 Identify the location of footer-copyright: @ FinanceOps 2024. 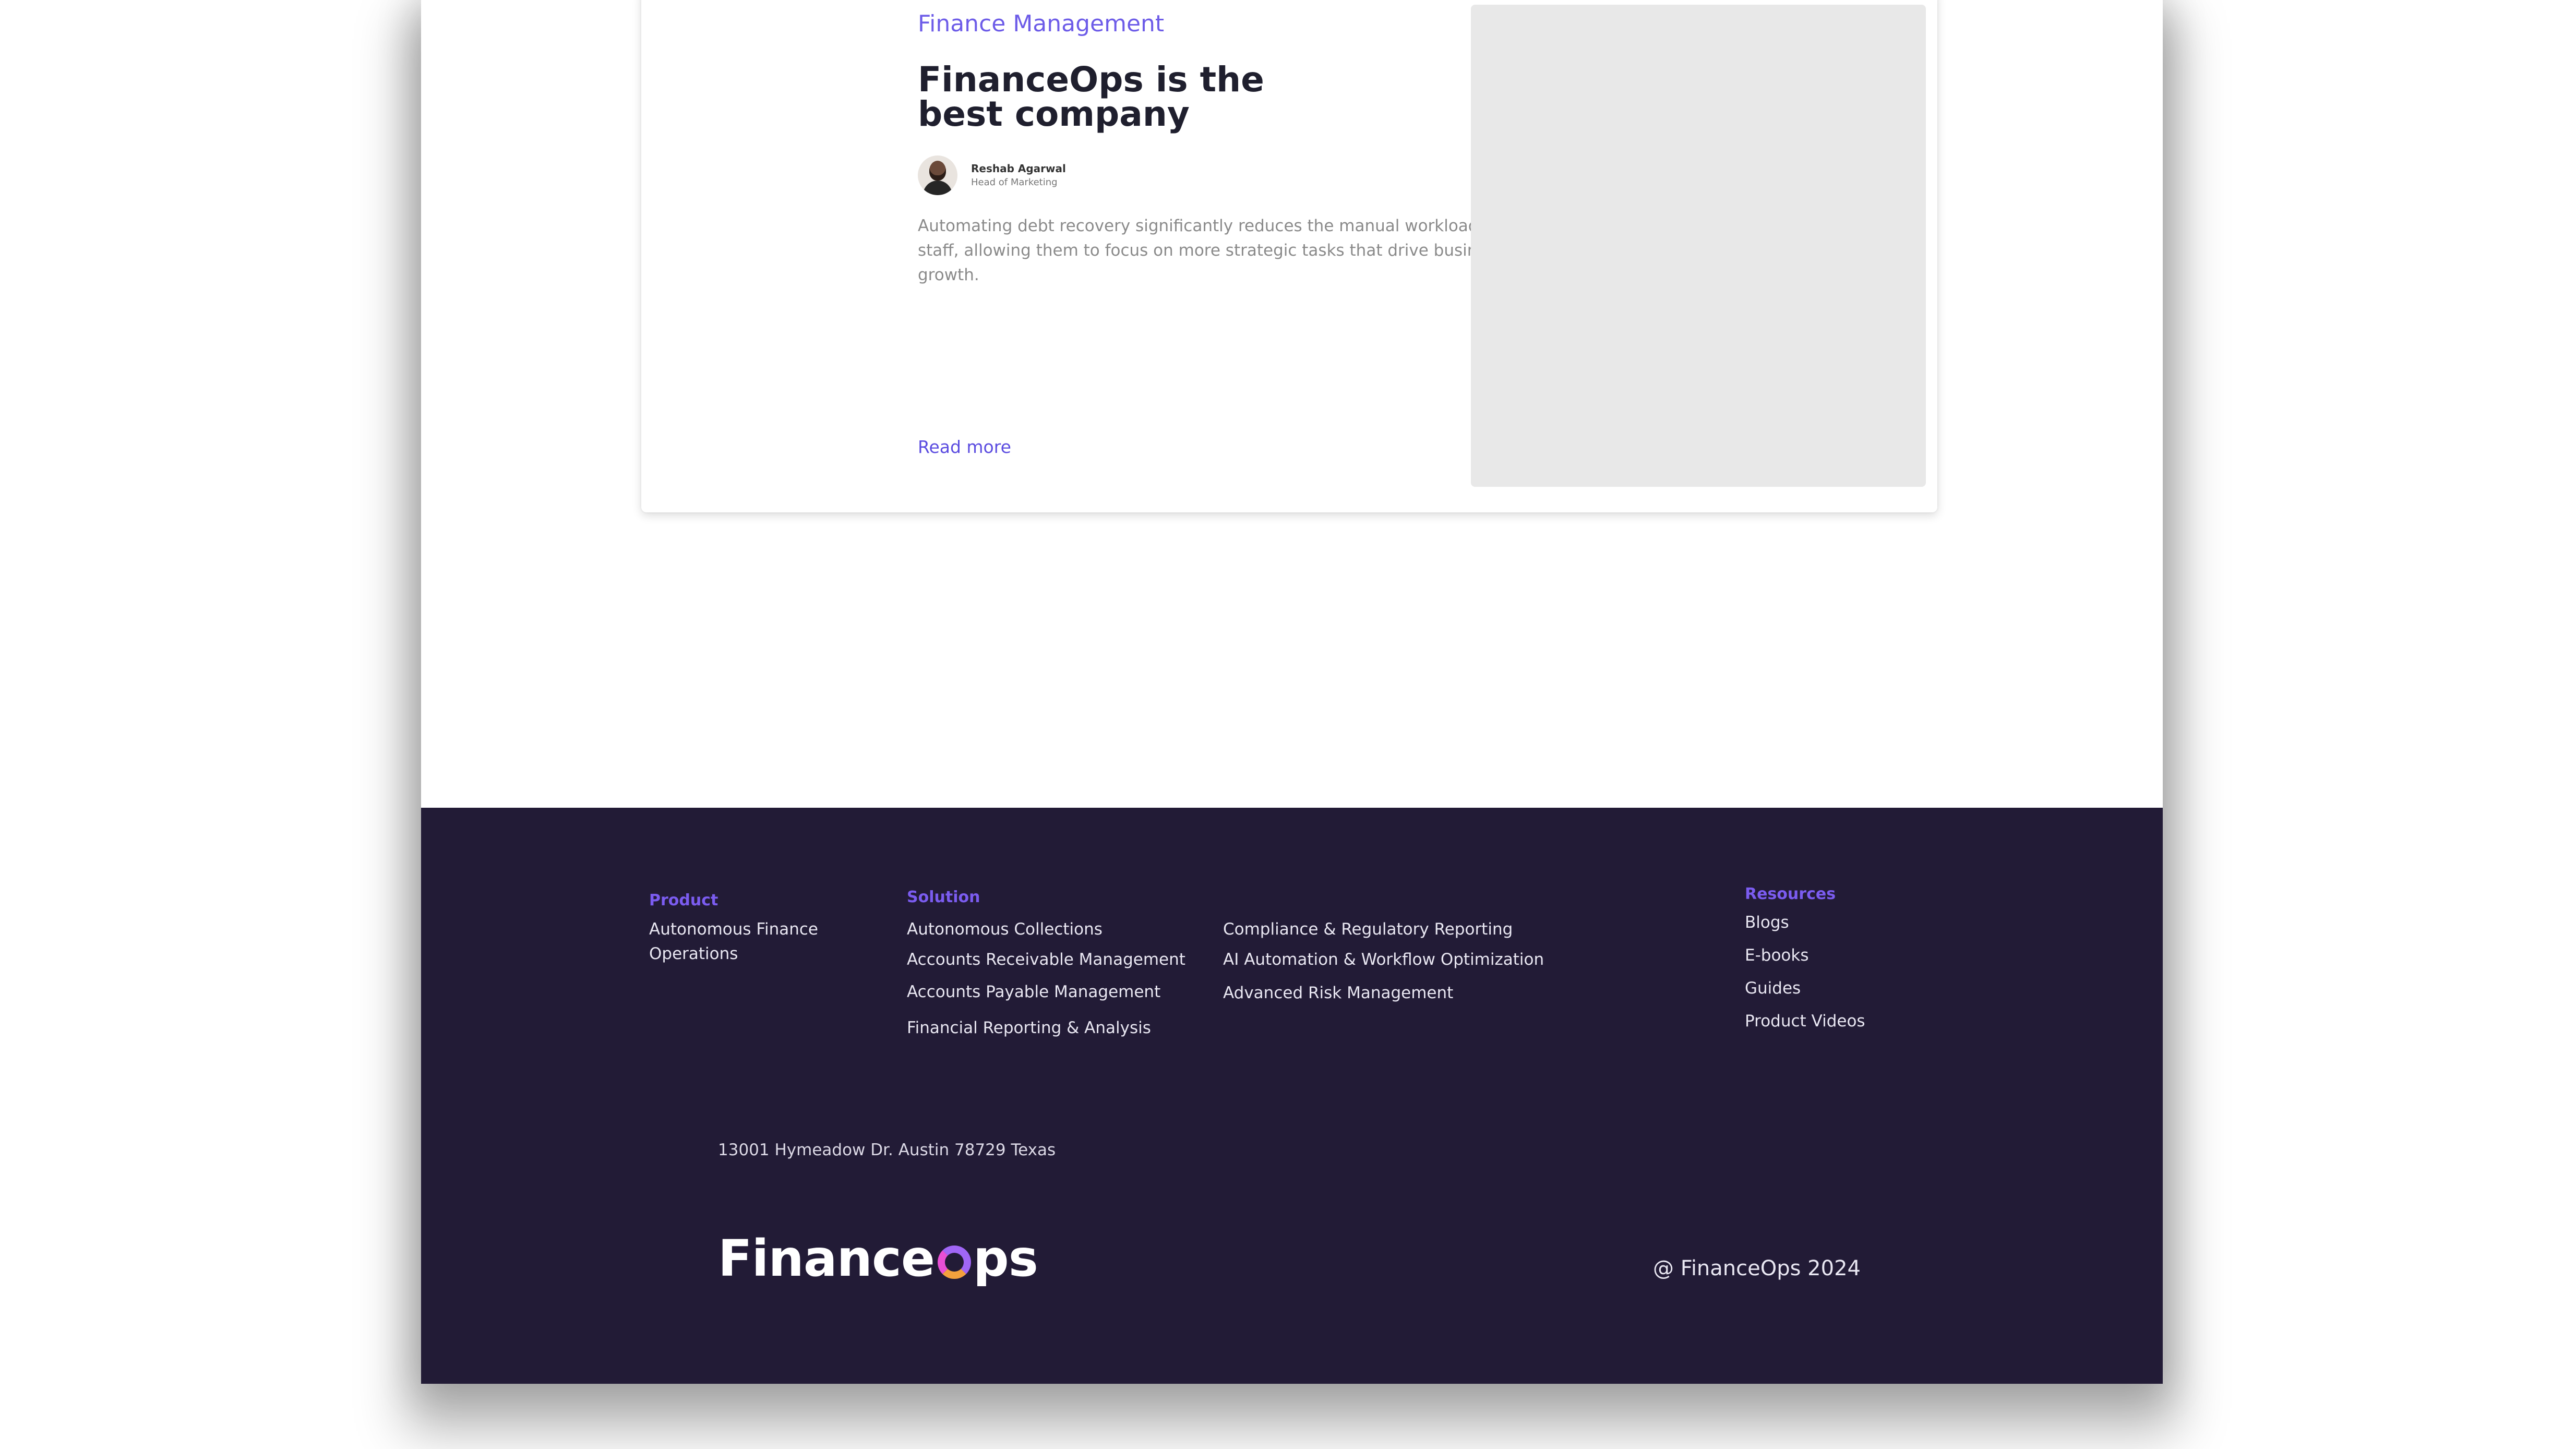
(1757, 1268).